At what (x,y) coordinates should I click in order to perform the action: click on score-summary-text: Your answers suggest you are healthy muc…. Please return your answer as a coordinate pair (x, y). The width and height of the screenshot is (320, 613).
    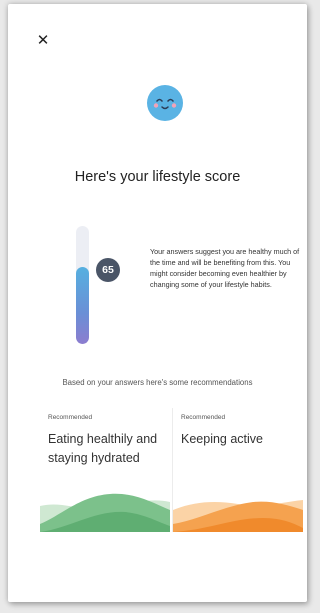
    Looking at the image, I should click on (225, 268).